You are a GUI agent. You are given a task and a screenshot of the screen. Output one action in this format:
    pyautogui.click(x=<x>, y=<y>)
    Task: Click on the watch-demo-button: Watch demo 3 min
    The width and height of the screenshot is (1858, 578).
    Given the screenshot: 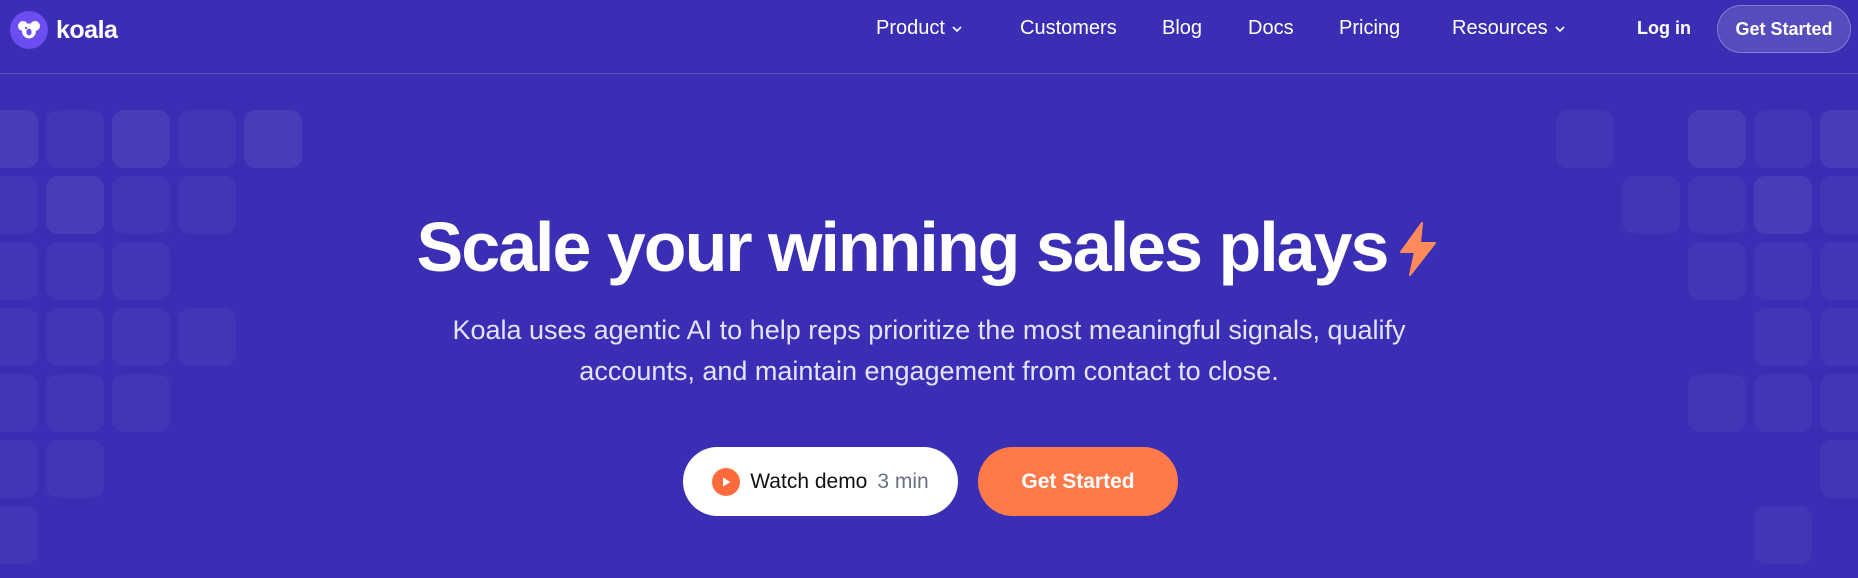 What is the action you would take?
    pyautogui.click(x=820, y=481)
    